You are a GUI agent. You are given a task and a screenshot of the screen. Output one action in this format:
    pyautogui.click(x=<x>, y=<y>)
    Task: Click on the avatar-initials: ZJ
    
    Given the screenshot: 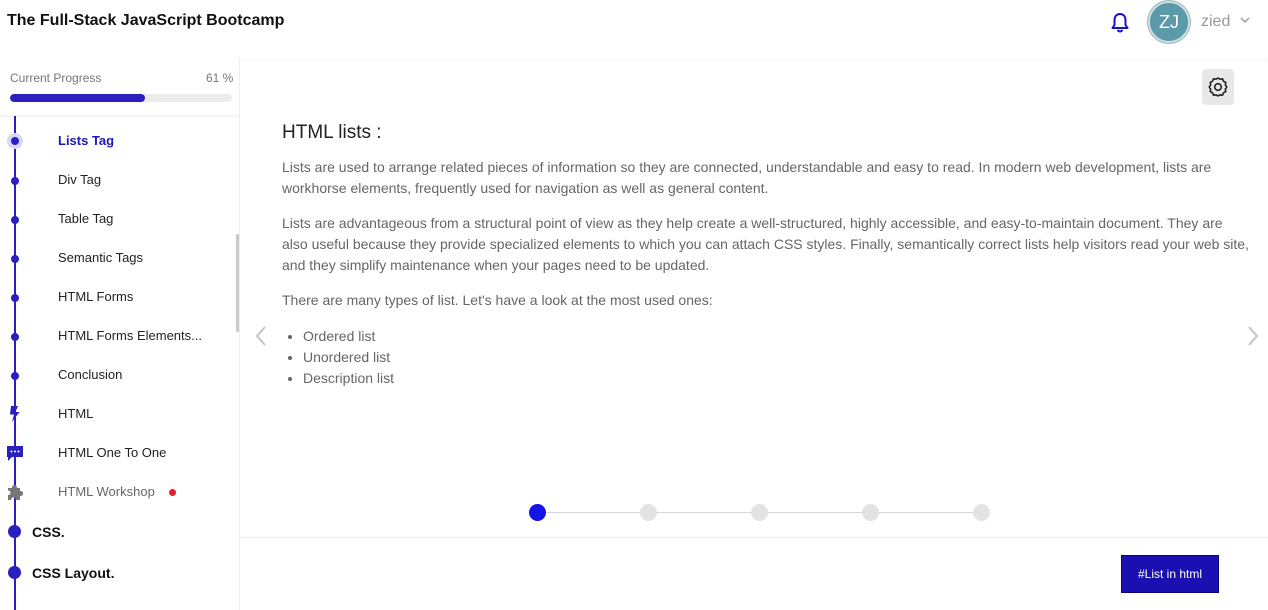 What is the action you would take?
    pyautogui.click(x=1169, y=21)
    